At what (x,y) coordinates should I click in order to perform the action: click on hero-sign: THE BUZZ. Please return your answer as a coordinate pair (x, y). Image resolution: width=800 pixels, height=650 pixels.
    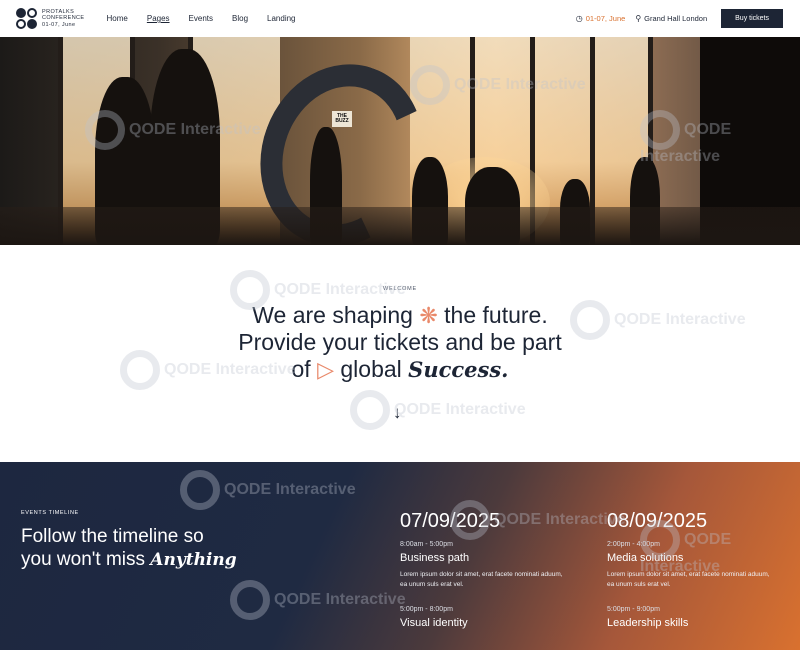
    Looking at the image, I should click on (342, 119).